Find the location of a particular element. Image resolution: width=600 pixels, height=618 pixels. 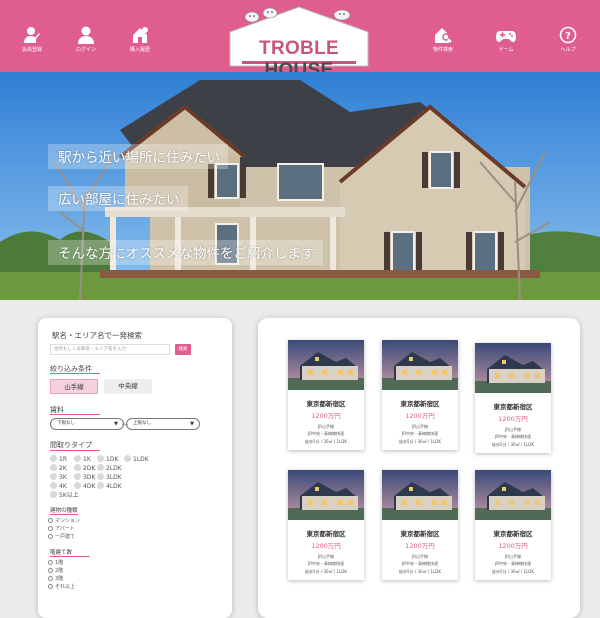

segment-chuo: 中央線 is located at coordinates (128, 386).